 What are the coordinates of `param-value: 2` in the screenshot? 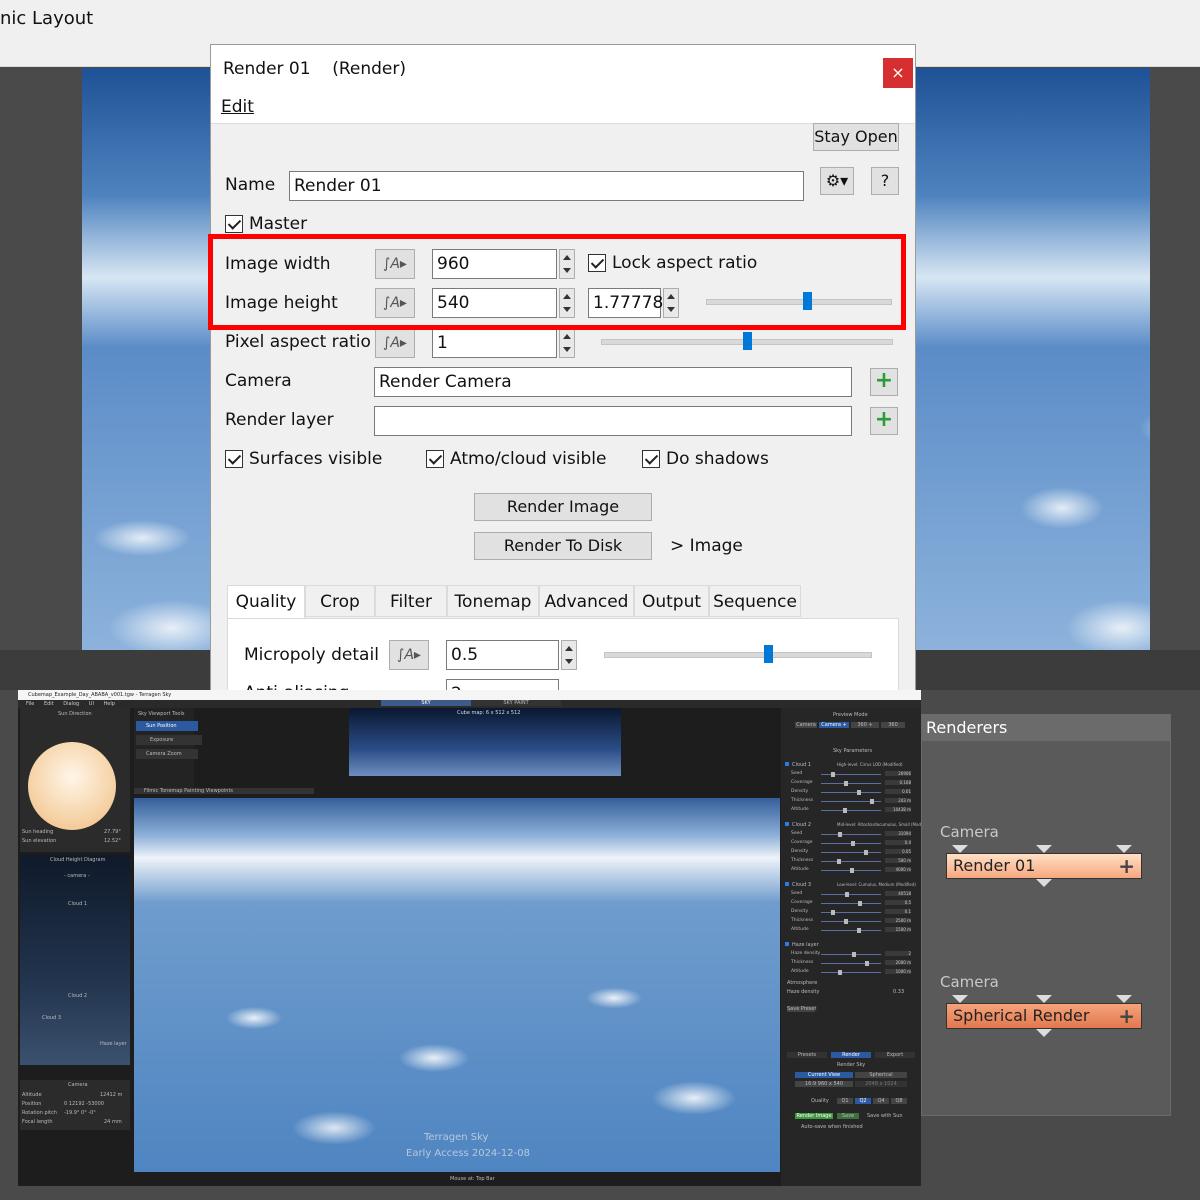 It's located at (898, 953).